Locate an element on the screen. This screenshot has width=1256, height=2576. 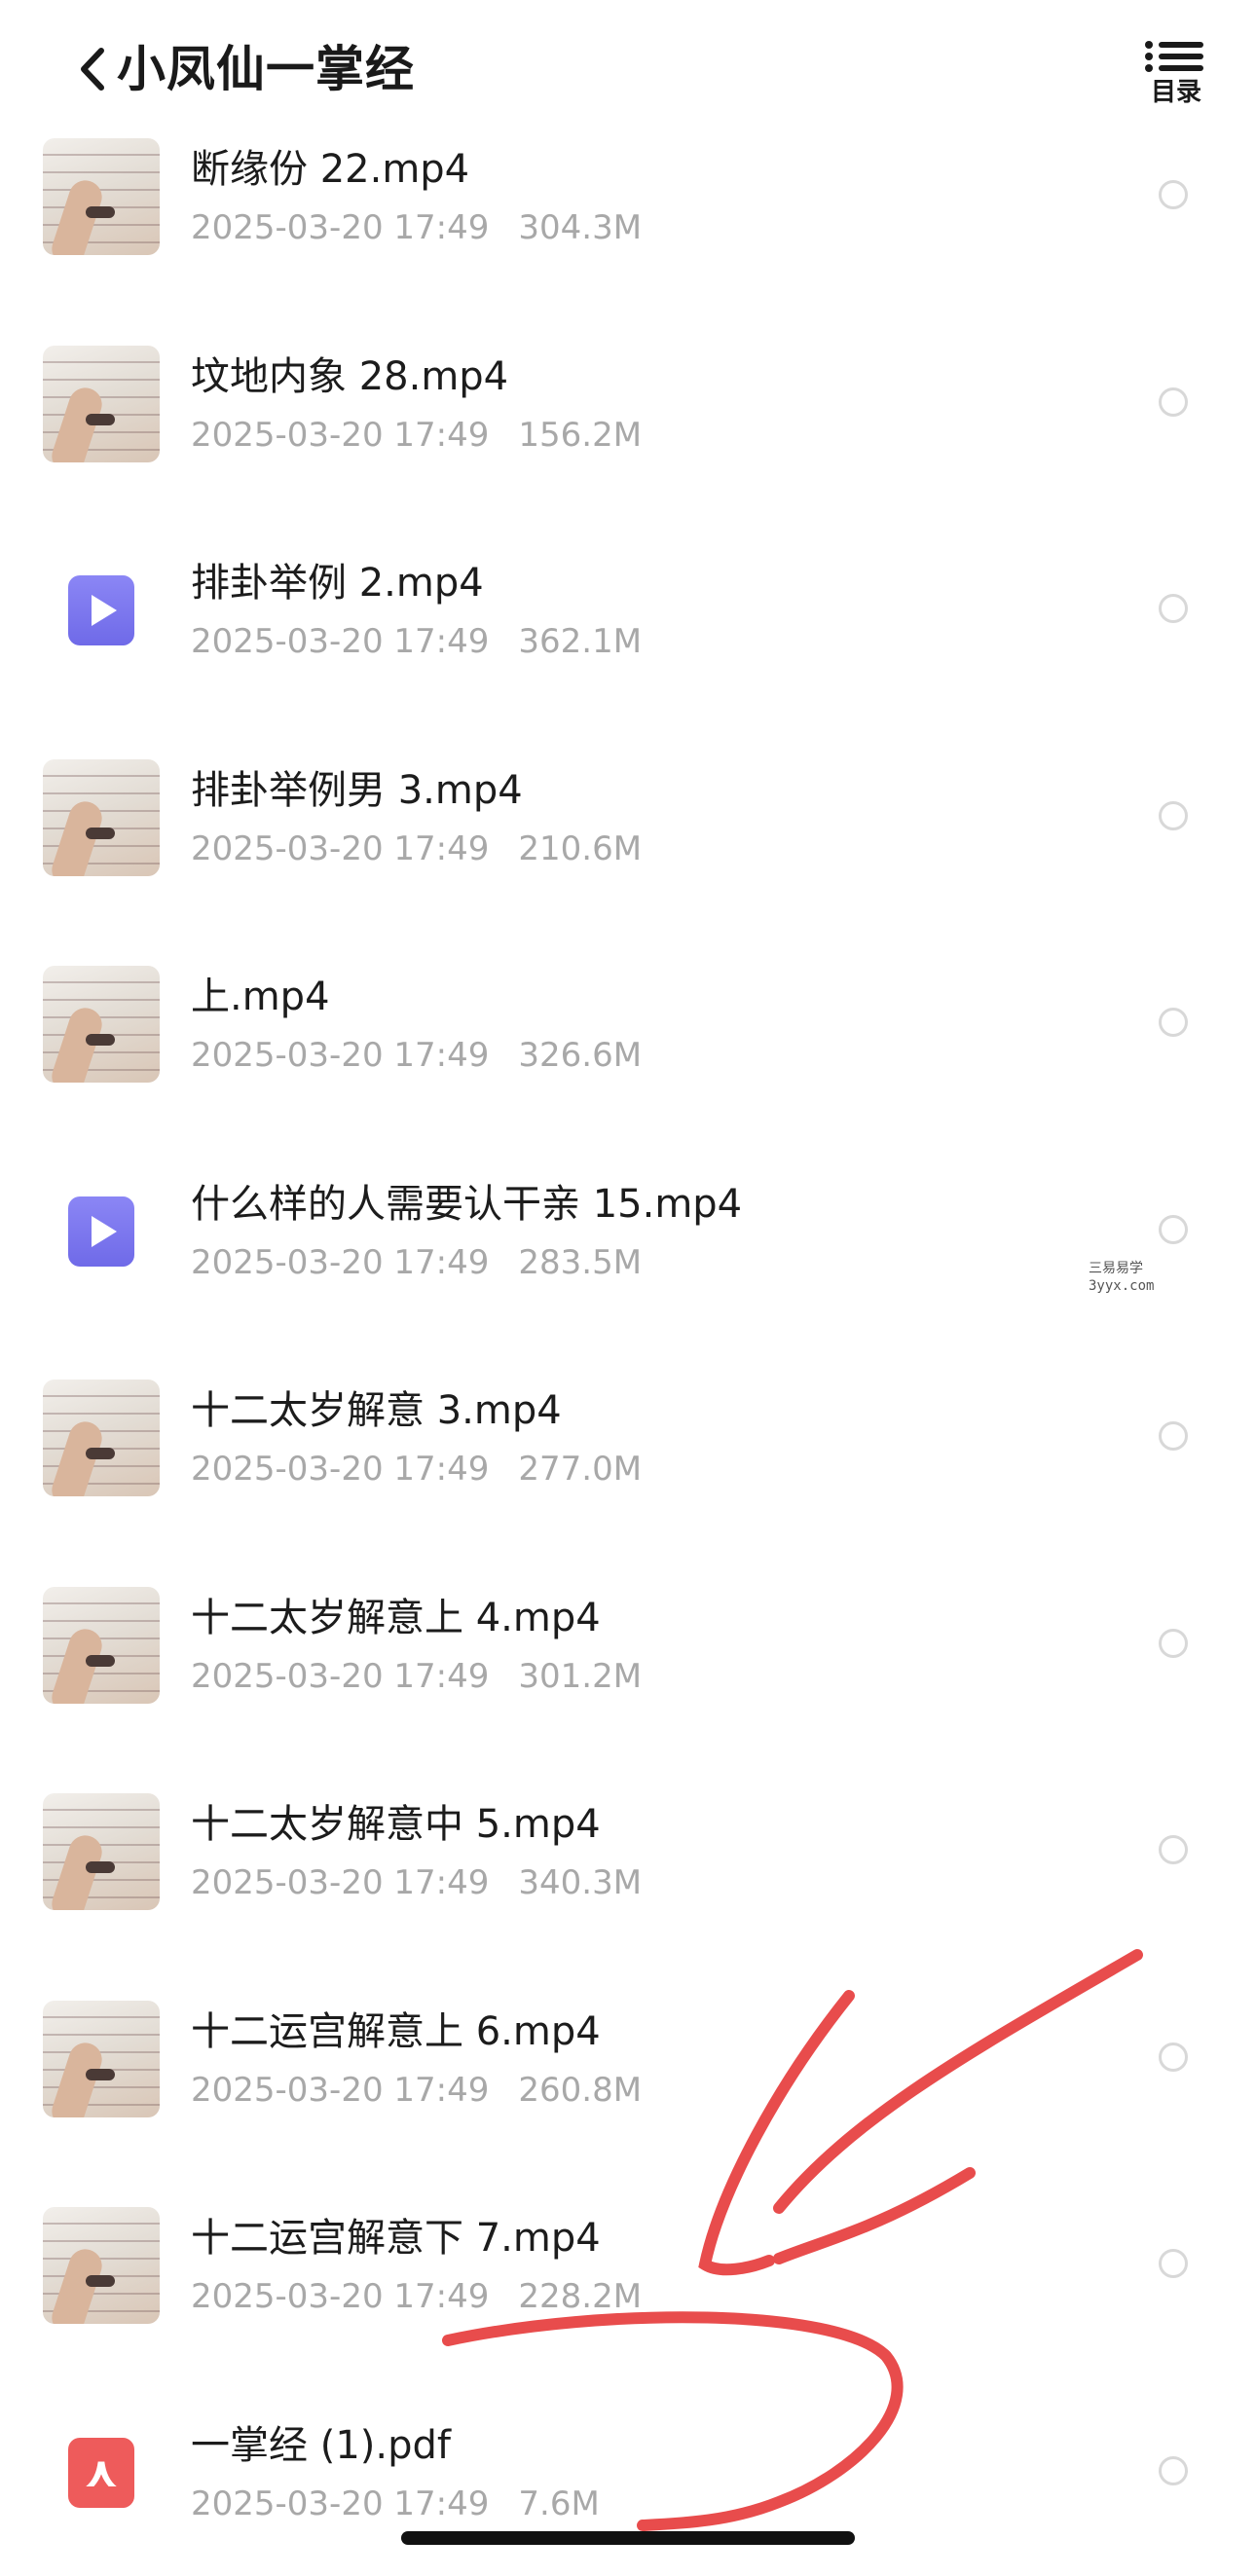
file-meta: 2025-03-20 17:49 210.6M is located at coordinates (416, 849).